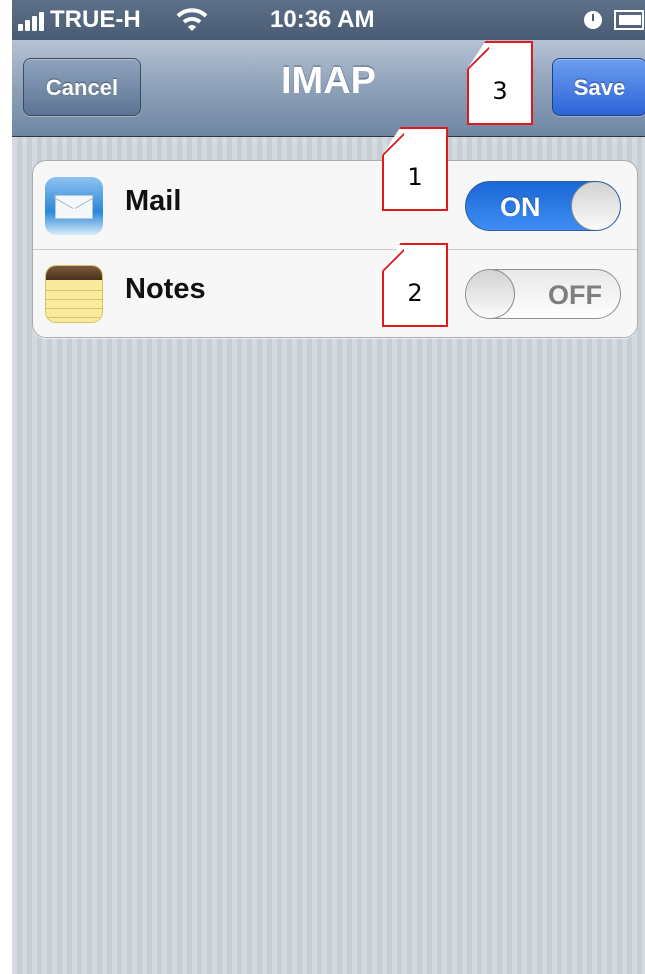  What do you see at coordinates (543, 294) in the screenshot?
I see `notes-toggle-switch: OFF` at bounding box center [543, 294].